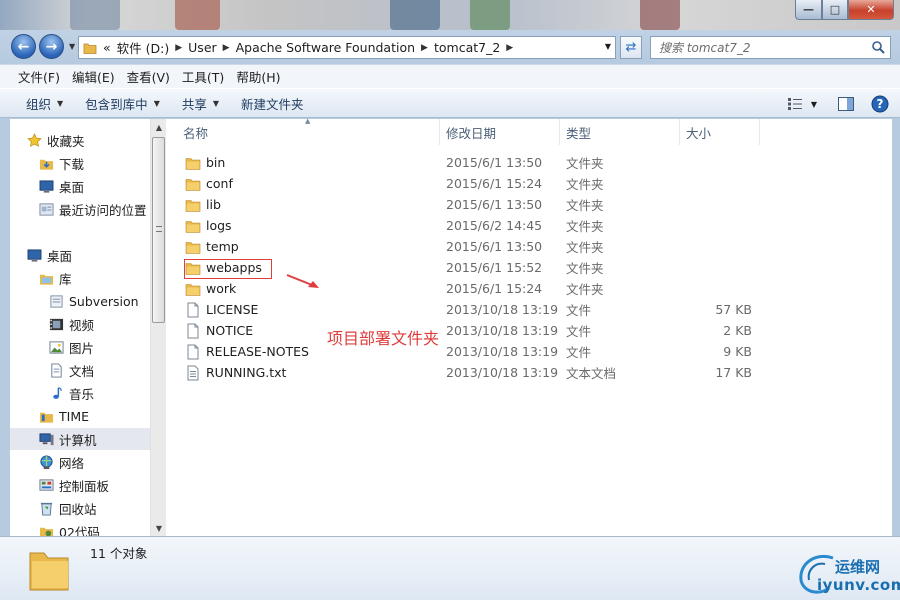 This screenshot has width=900, height=600. What do you see at coordinates (51, 46) in the screenshot?
I see `forward-button: →` at bounding box center [51, 46].